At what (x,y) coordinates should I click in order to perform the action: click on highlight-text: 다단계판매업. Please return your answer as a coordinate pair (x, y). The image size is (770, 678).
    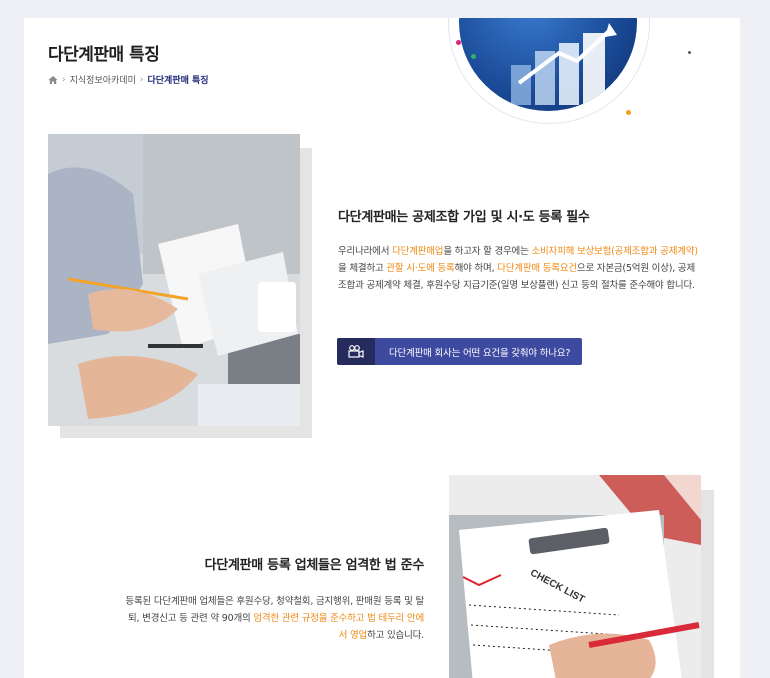
    Looking at the image, I should click on (418, 251).